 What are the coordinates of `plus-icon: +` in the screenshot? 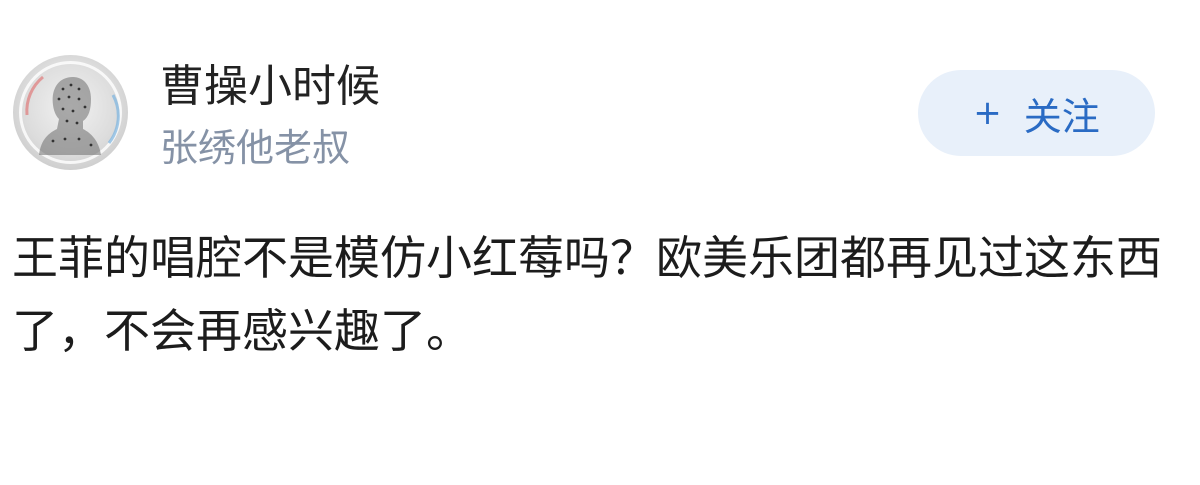 It's located at (987, 113).